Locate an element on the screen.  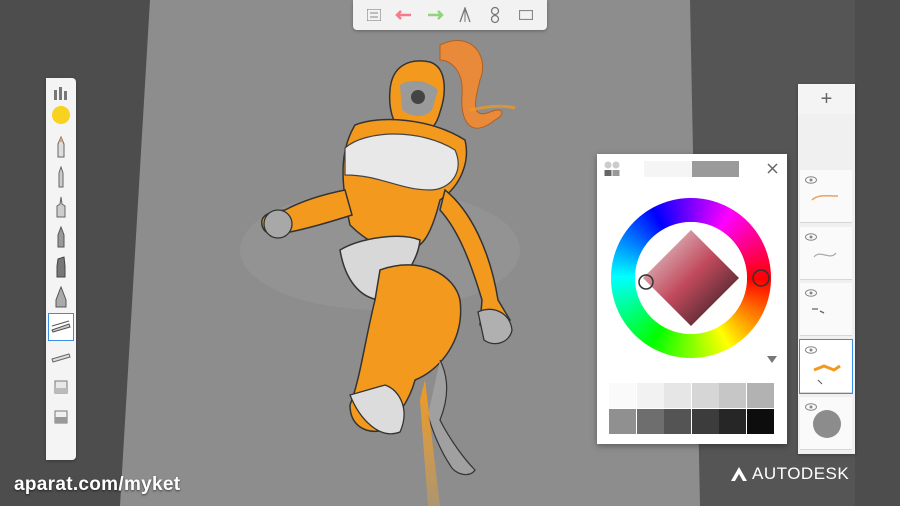
symmetry-icon is located at coordinates (495, 15).